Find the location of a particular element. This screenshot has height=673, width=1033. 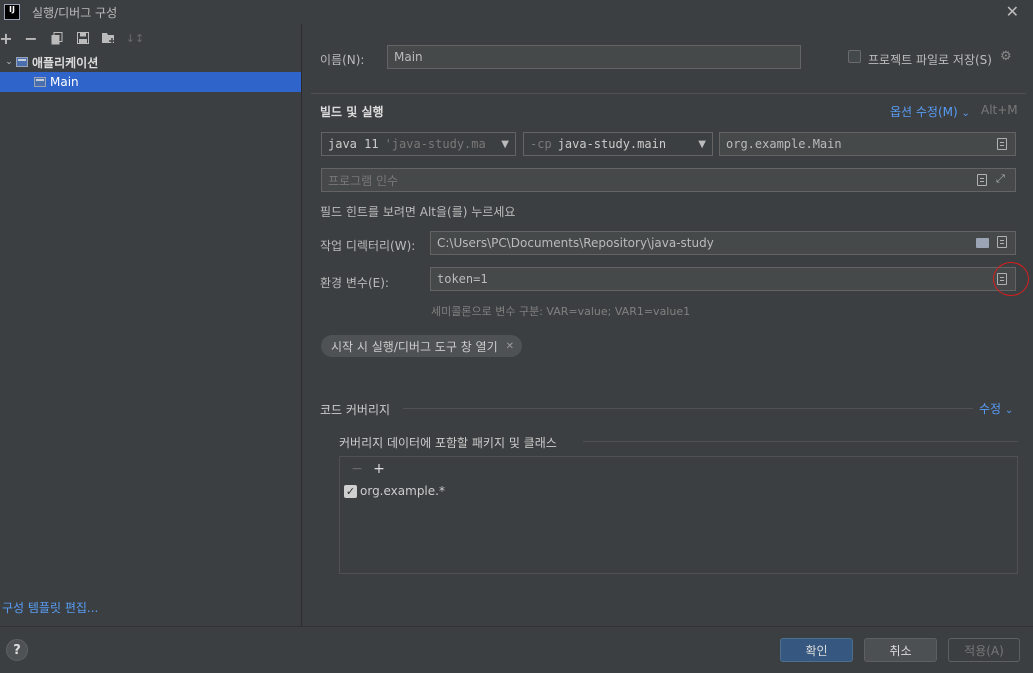

coverage-modify-label: 수정 is located at coordinates (990, 409).